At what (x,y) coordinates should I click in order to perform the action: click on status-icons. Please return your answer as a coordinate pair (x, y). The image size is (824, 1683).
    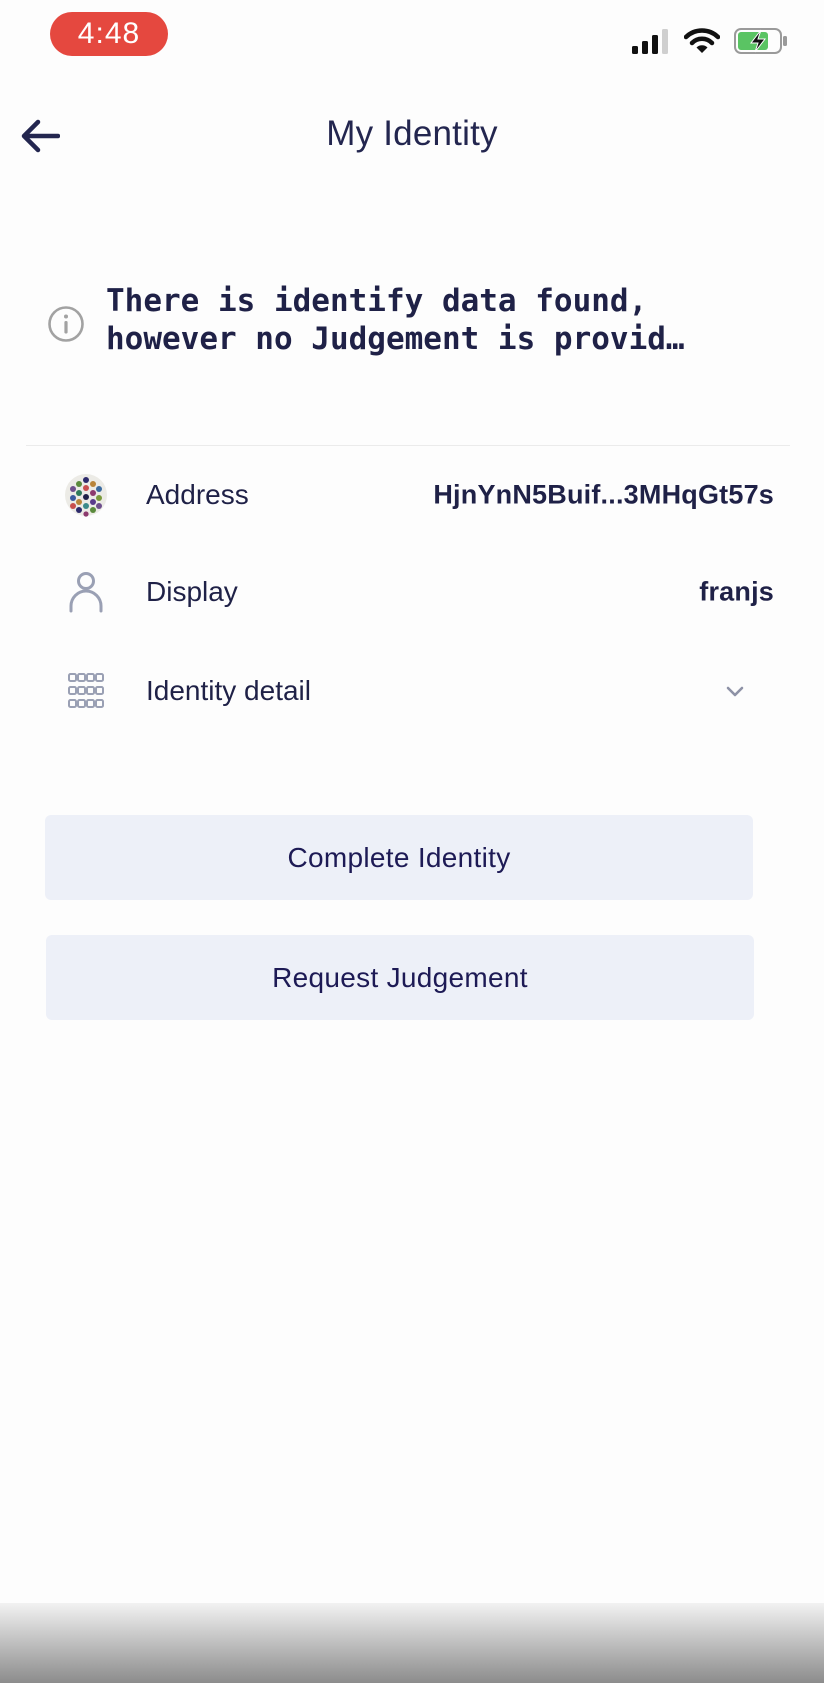
    Looking at the image, I should click on (710, 41).